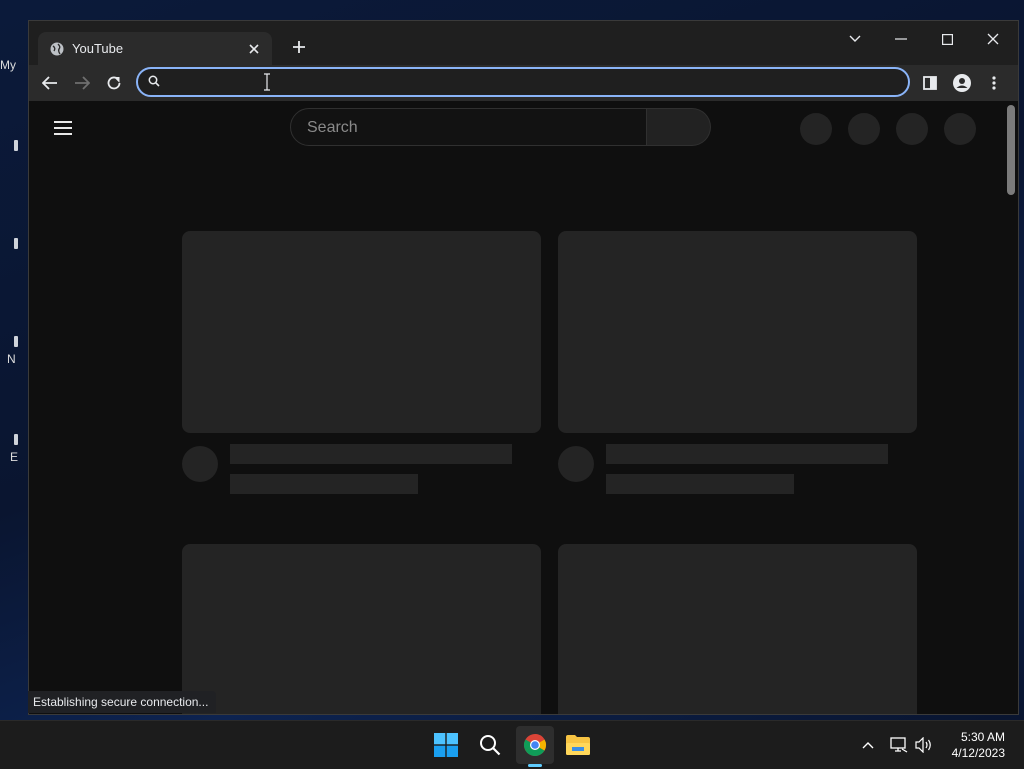 The height and width of the screenshot is (769, 1024). What do you see at coordinates (978, 745) in the screenshot?
I see `system-clock: 5:30 AM 4/12/2023` at bounding box center [978, 745].